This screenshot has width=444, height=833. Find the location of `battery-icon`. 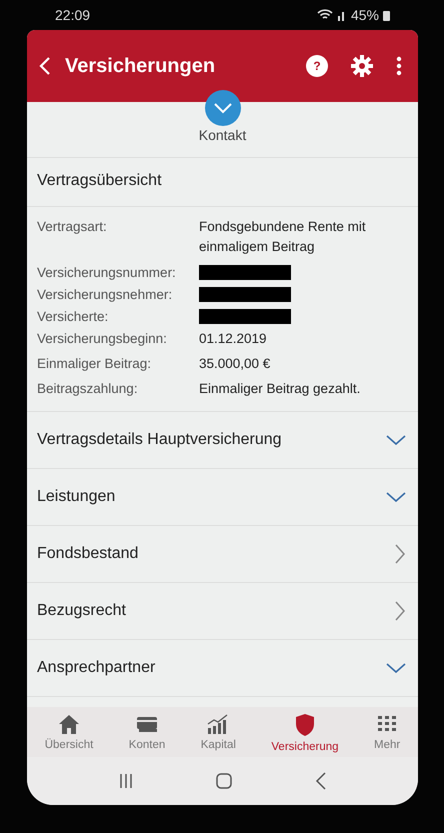

battery-icon is located at coordinates (386, 15).